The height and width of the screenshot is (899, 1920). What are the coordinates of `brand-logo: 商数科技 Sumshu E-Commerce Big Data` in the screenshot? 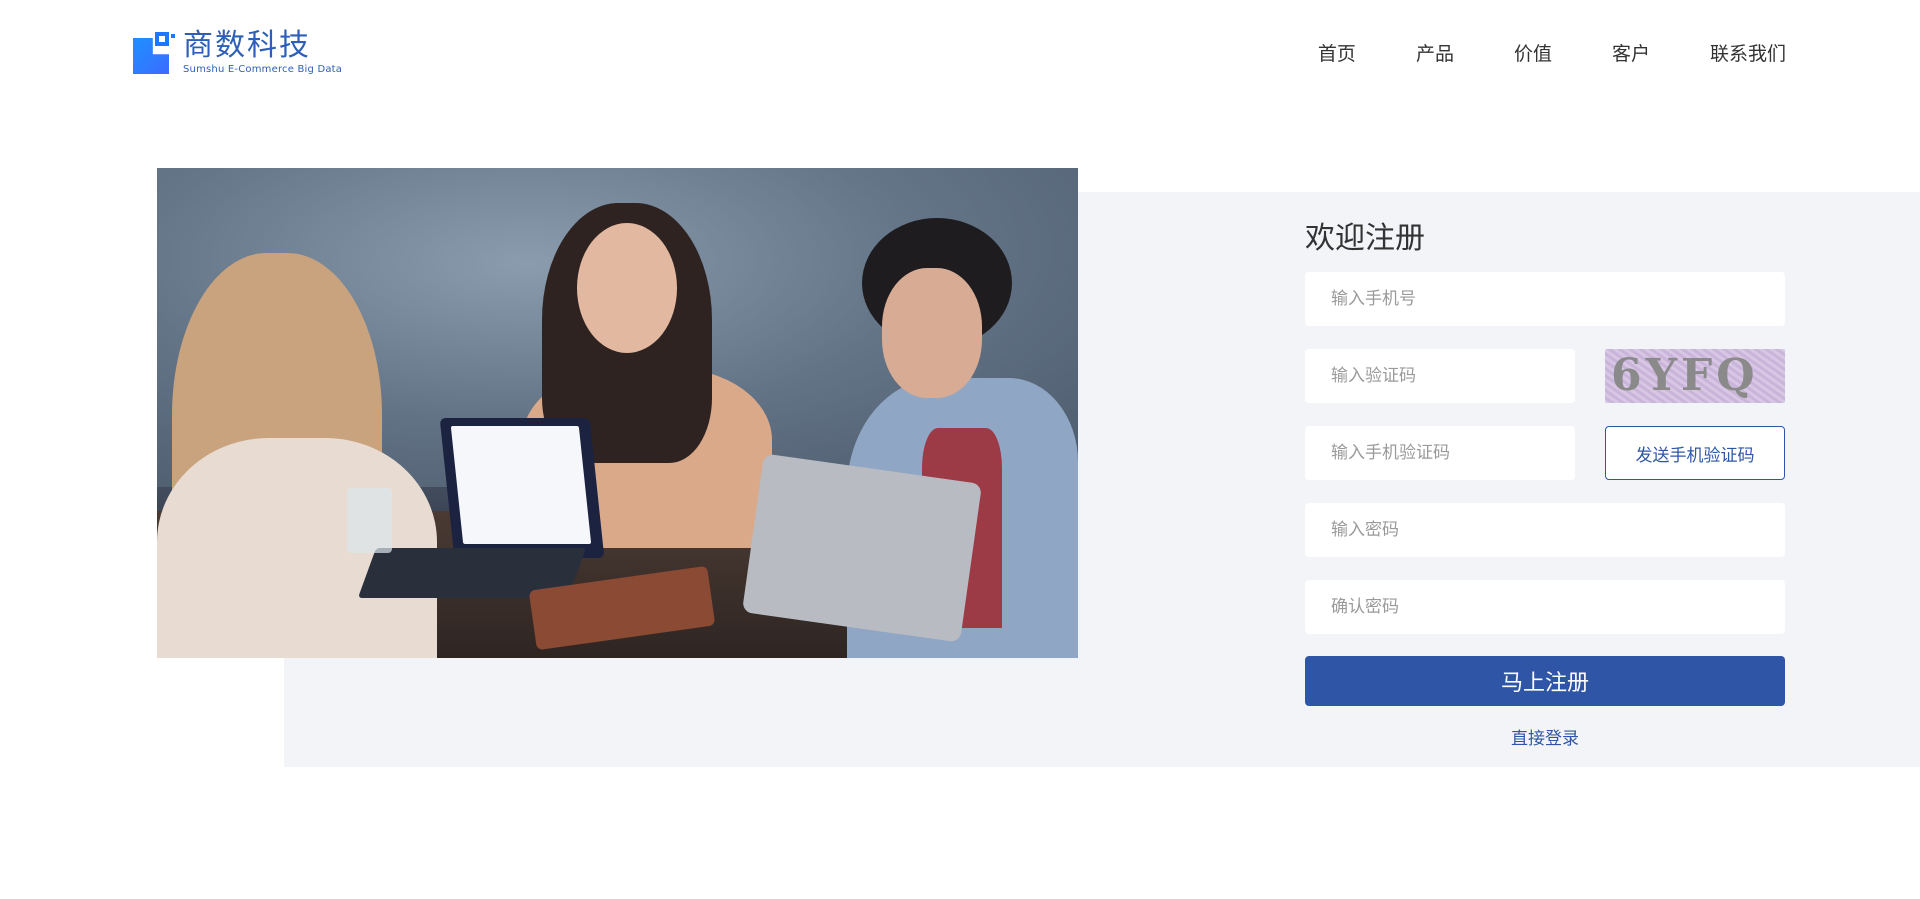 It's located at (237, 53).